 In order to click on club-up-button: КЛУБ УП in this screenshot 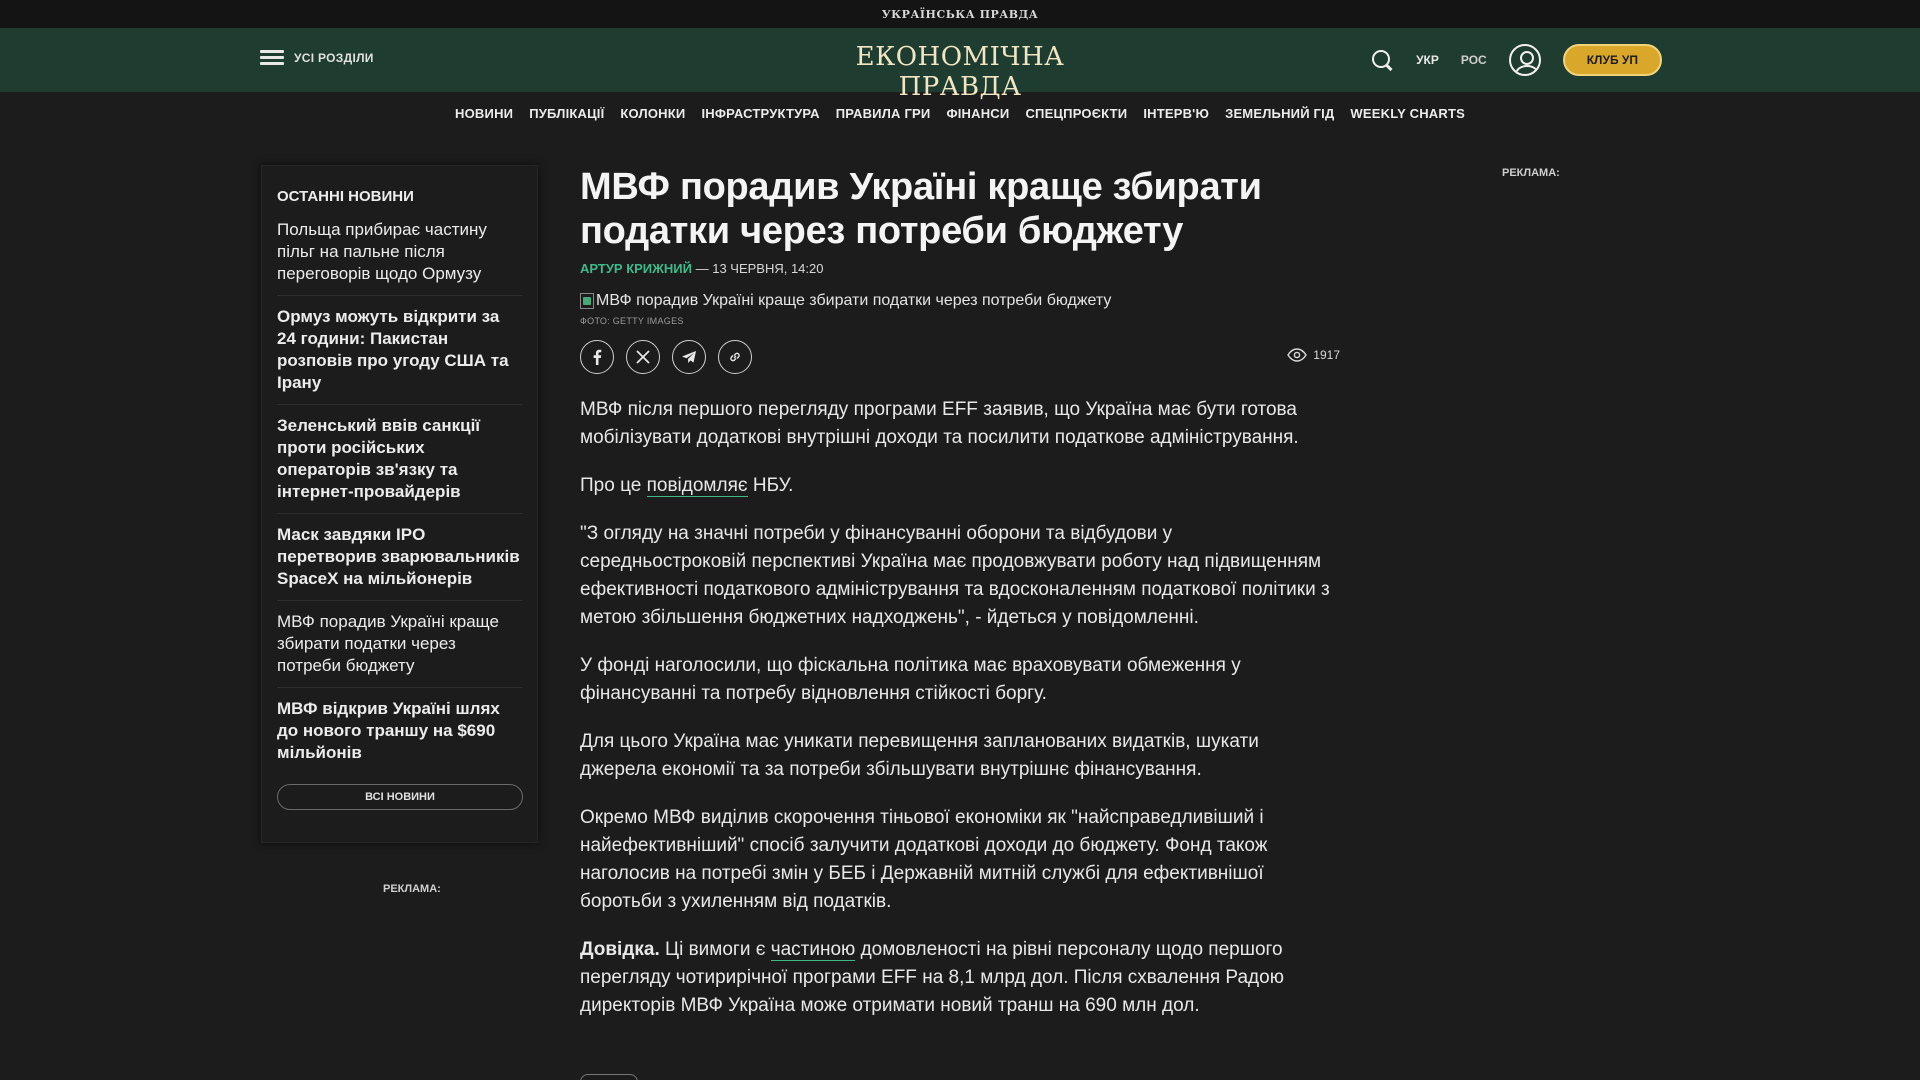, I will do `click(1612, 60)`.